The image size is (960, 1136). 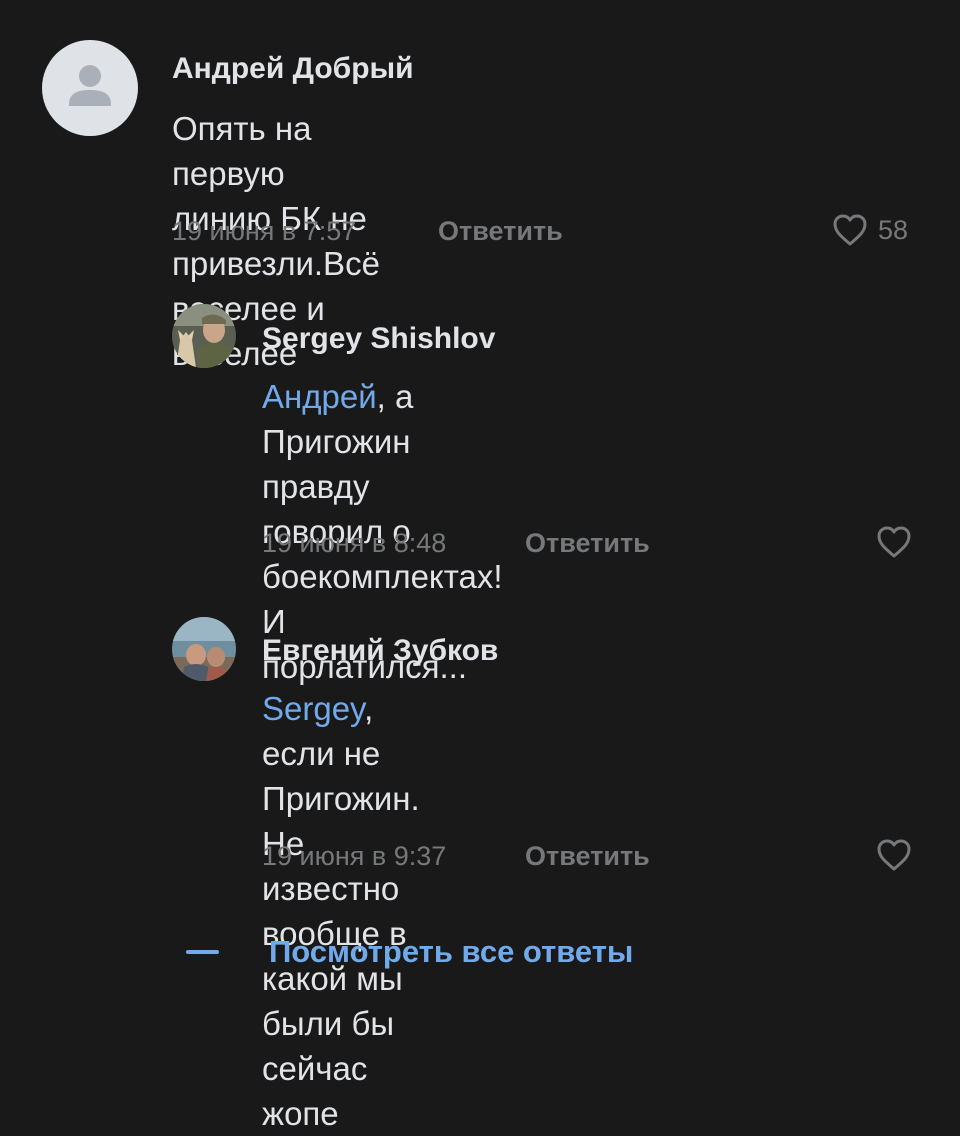 I want to click on comment-date: 19 июня в 7:57, so click(x=264, y=231).